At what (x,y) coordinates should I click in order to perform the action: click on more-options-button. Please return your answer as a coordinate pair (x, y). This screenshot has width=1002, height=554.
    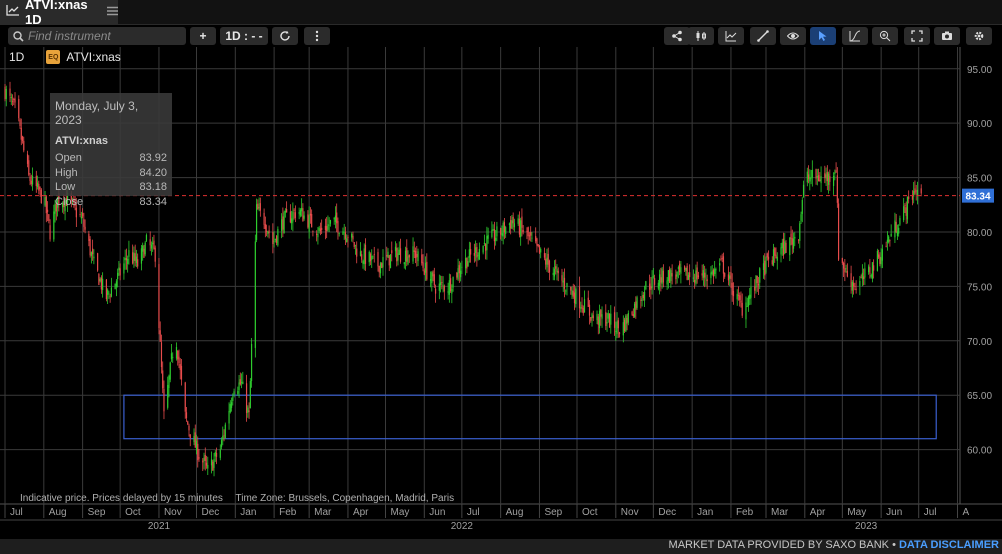
    Looking at the image, I should click on (317, 36).